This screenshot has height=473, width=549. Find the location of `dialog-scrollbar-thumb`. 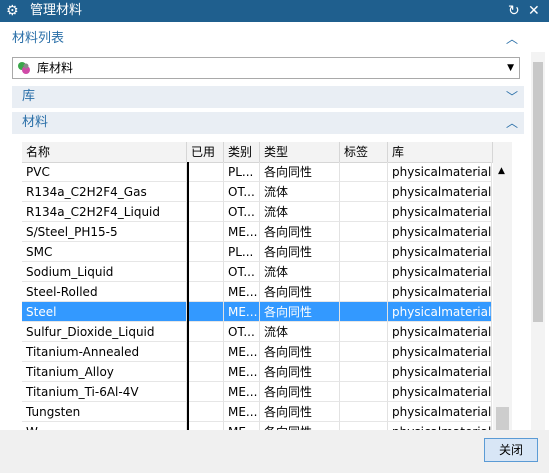

dialog-scrollbar-thumb is located at coordinates (538, 192).